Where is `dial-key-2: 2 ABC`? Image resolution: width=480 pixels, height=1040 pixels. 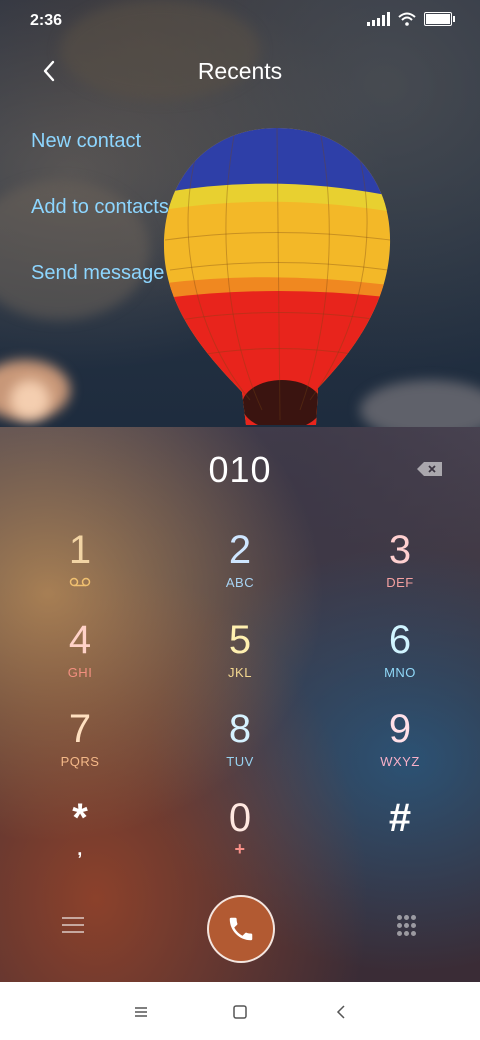 dial-key-2: 2 ABC is located at coordinates (240, 567).